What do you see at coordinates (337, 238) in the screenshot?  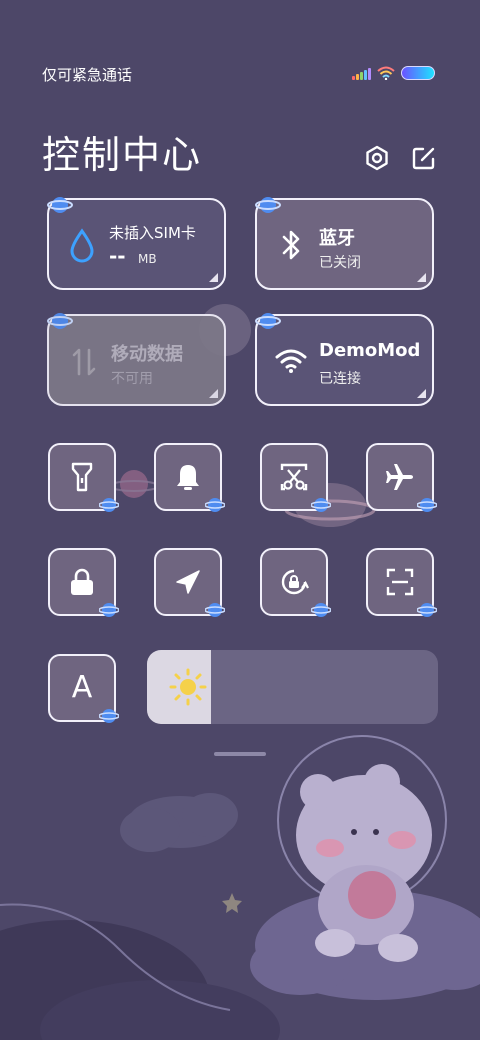 I see `bluetooth-title: 蓝牙` at bounding box center [337, 238].